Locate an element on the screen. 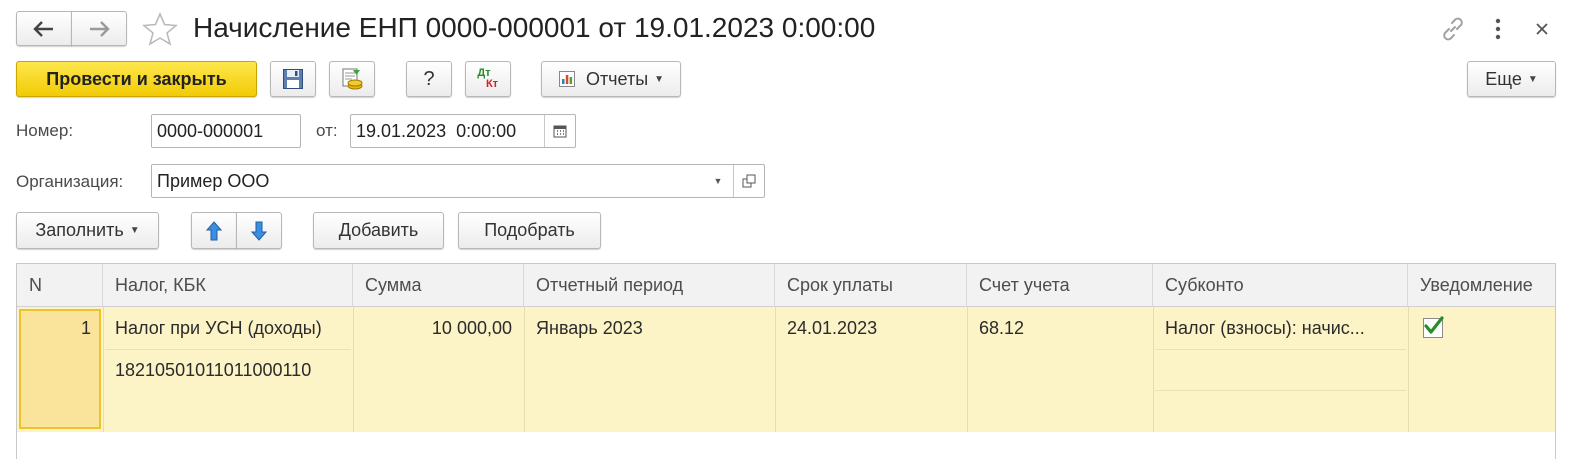 The width and height of the screenshot is (1570, 459). open-window-icon is located at coordinates (749, 181).